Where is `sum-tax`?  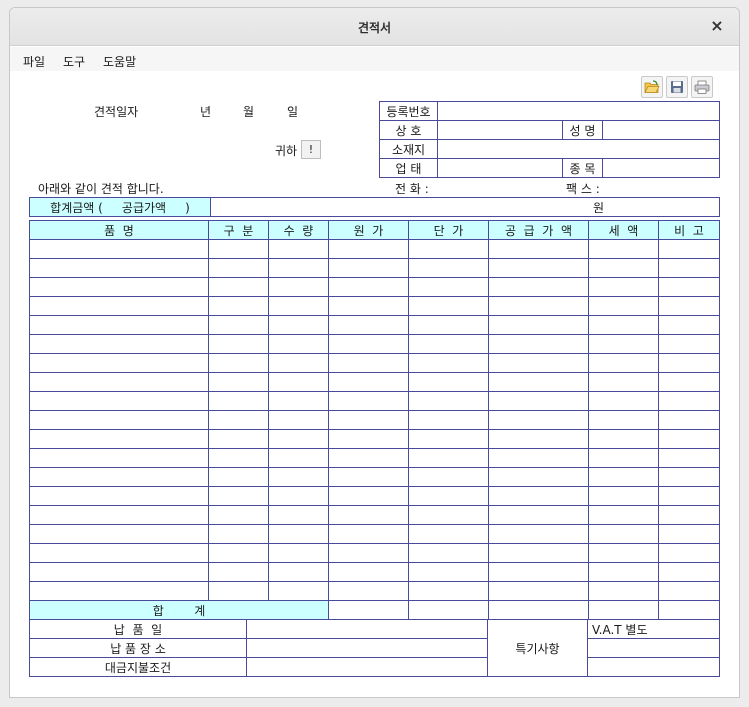 sum-tax is located at coordinates (623, 610).